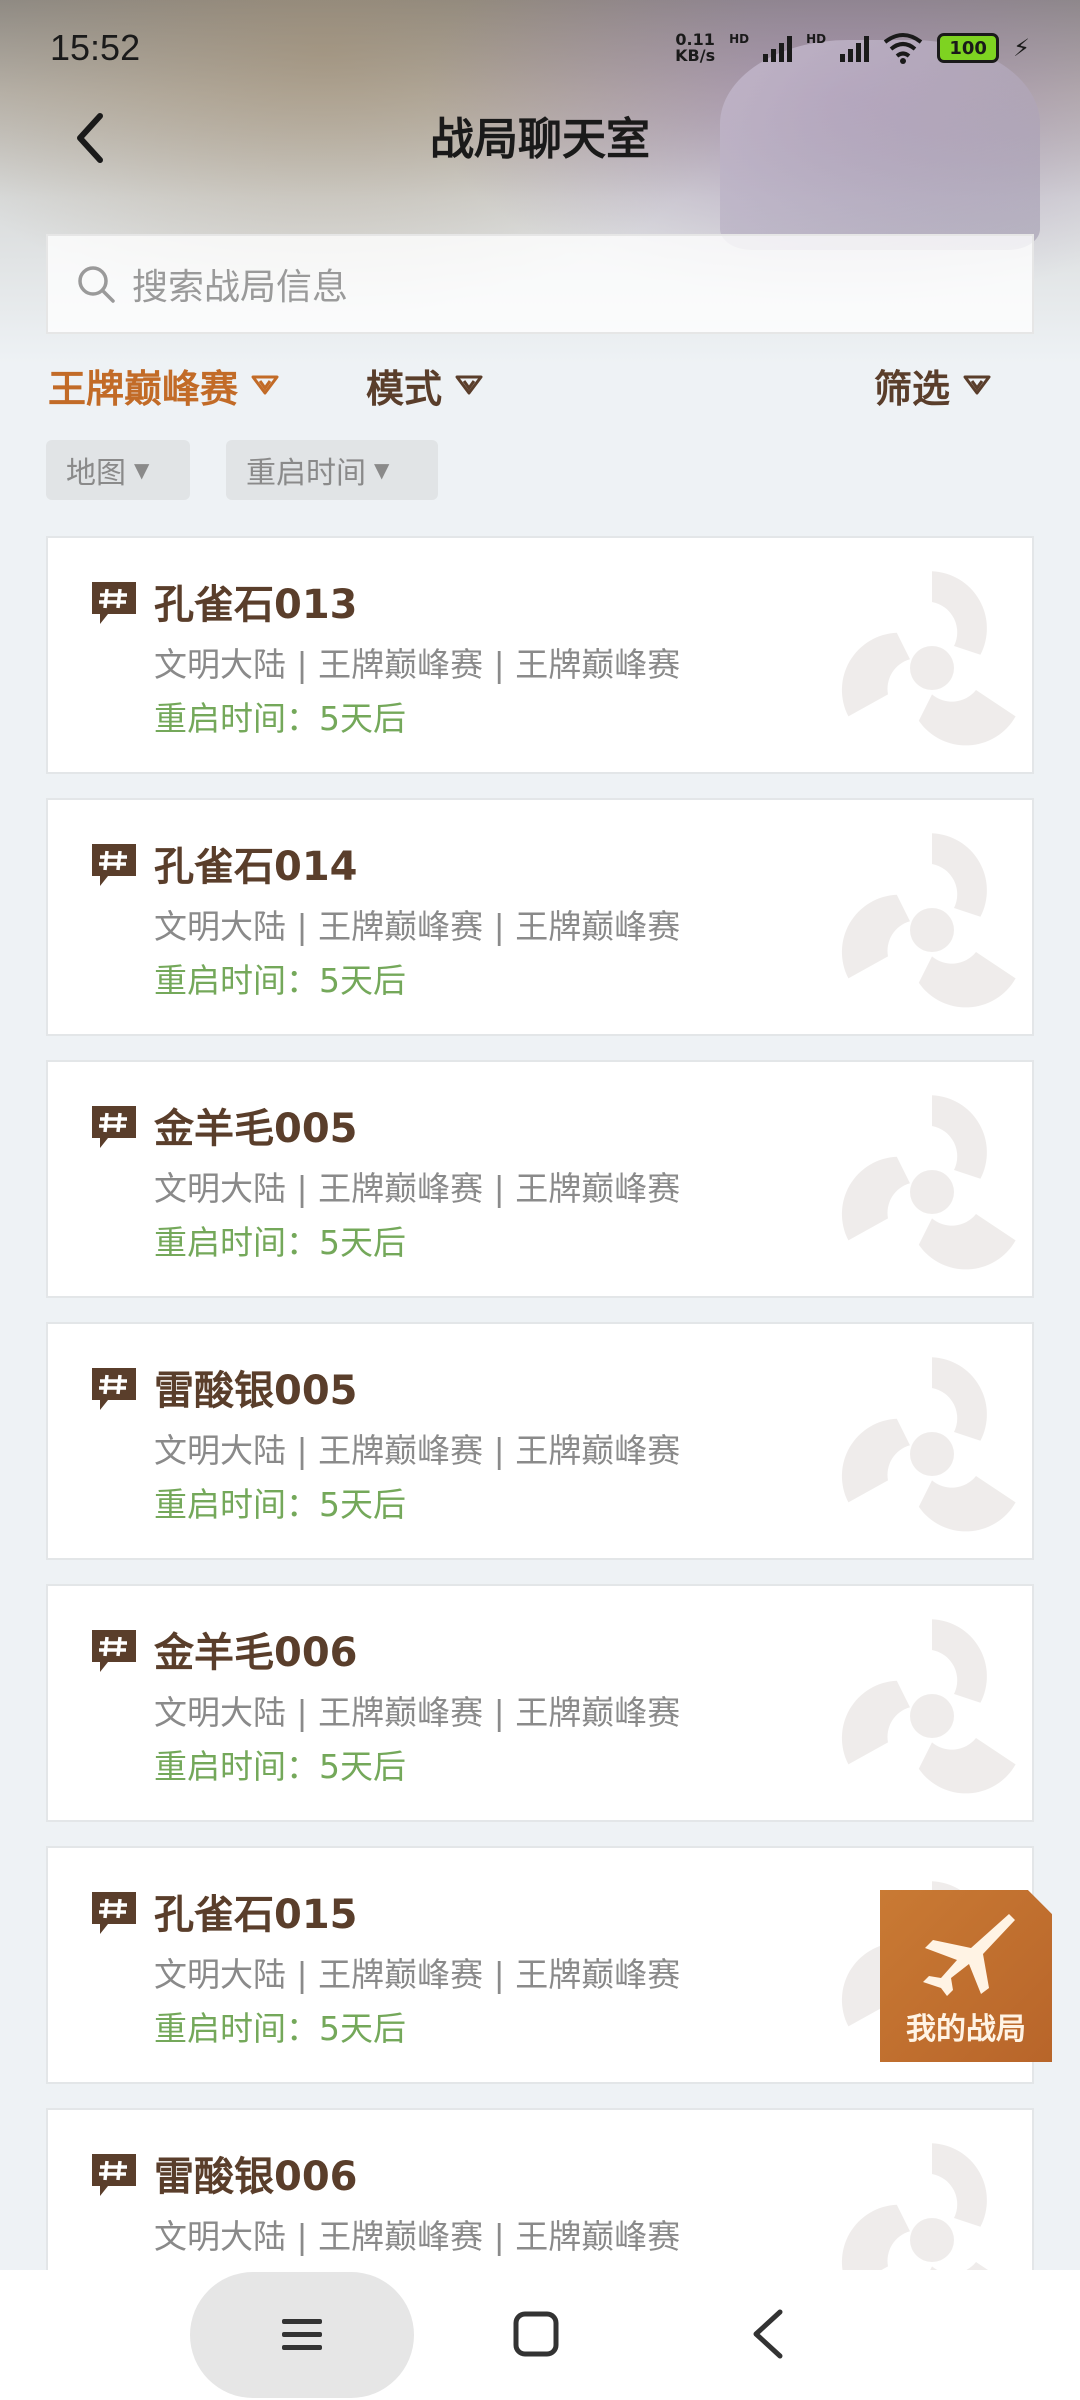 The width and height of the screenshot is (1080, 2400). What do you see at coordinates (256, 867) in the screenshot?
I see `room-name: 孔雀石014` at bounding box center [256, 867].